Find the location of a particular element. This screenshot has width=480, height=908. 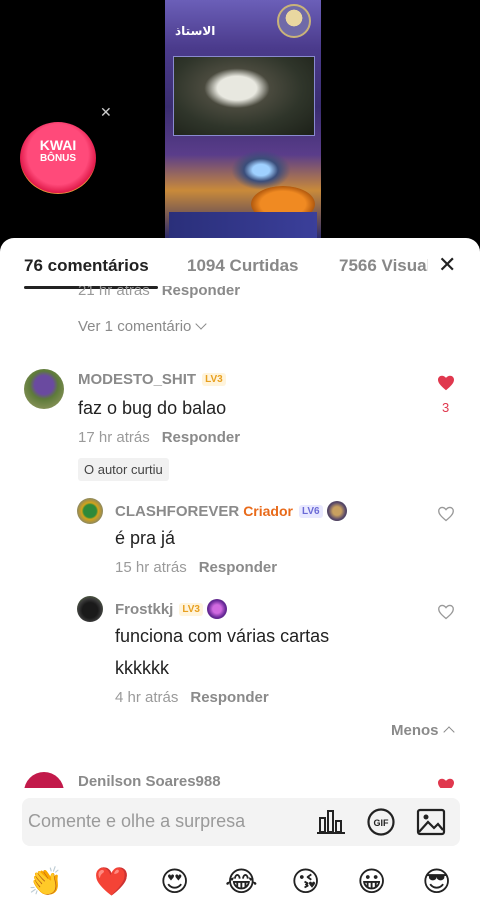

gif-label: GIF is located at coordinates (382, 823).